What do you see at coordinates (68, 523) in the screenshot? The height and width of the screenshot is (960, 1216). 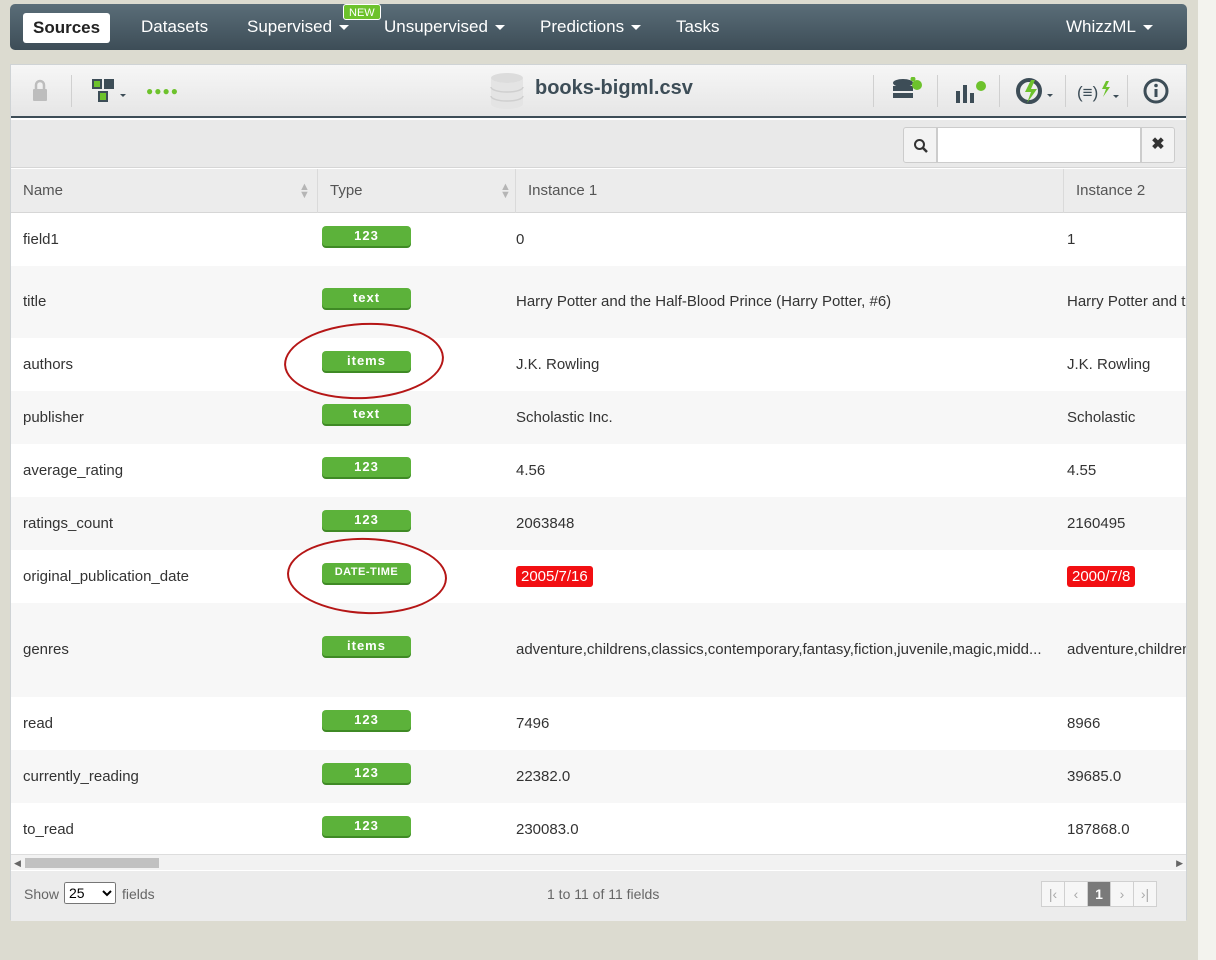 I see `field-name: ratings_count` at bounding box center [68, 523].